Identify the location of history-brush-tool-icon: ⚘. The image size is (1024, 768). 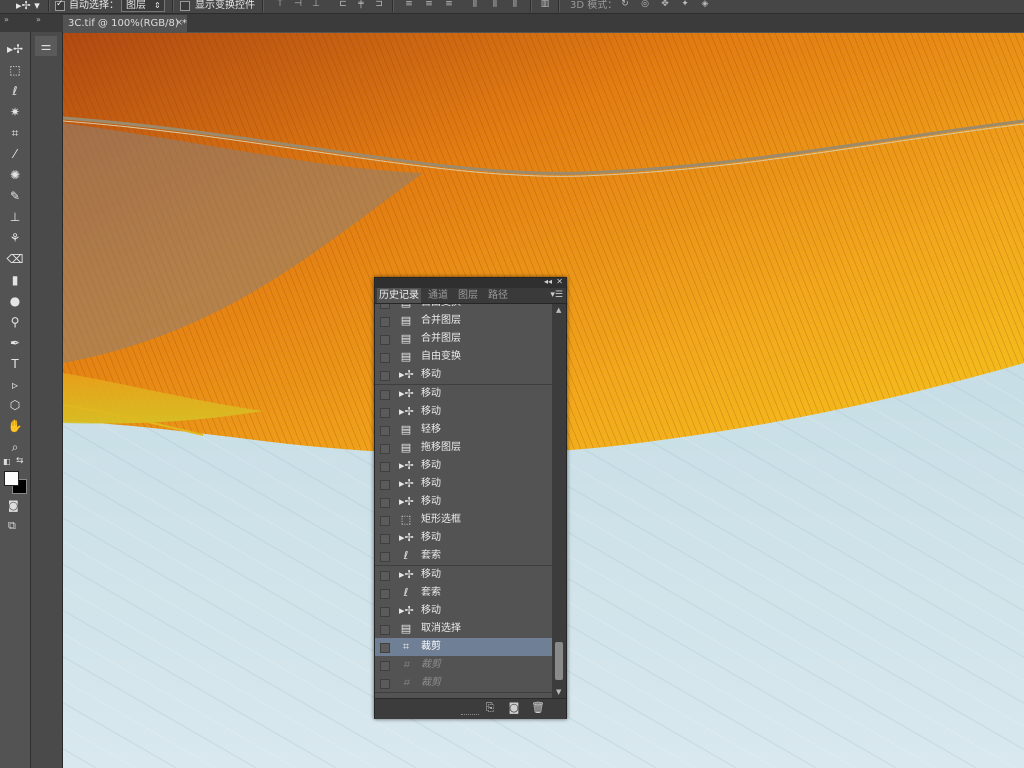
(15, 238).